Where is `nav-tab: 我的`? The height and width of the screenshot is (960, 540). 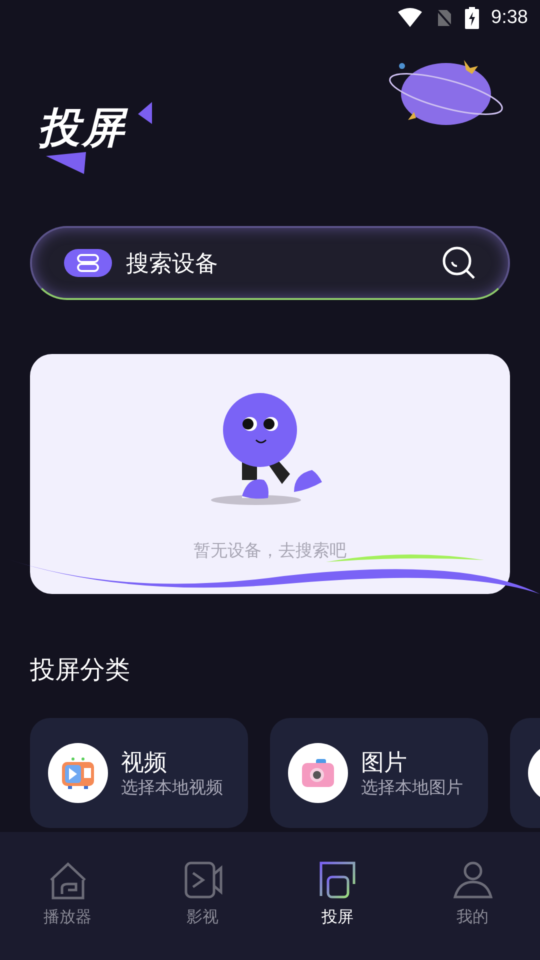 nav-tab: 我的 is located at coordinates (472, 896).